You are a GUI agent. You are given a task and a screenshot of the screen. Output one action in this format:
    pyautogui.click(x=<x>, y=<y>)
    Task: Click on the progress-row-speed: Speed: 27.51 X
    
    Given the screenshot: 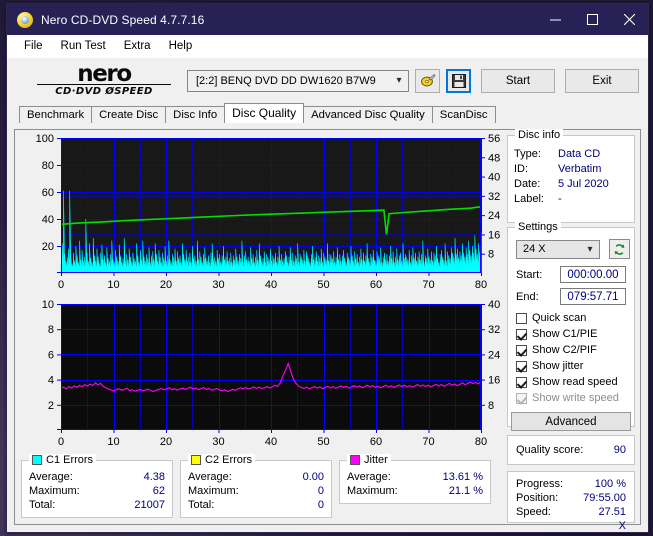 What is the action you would take?
    pyautogui.click(x=571, y=518)
    